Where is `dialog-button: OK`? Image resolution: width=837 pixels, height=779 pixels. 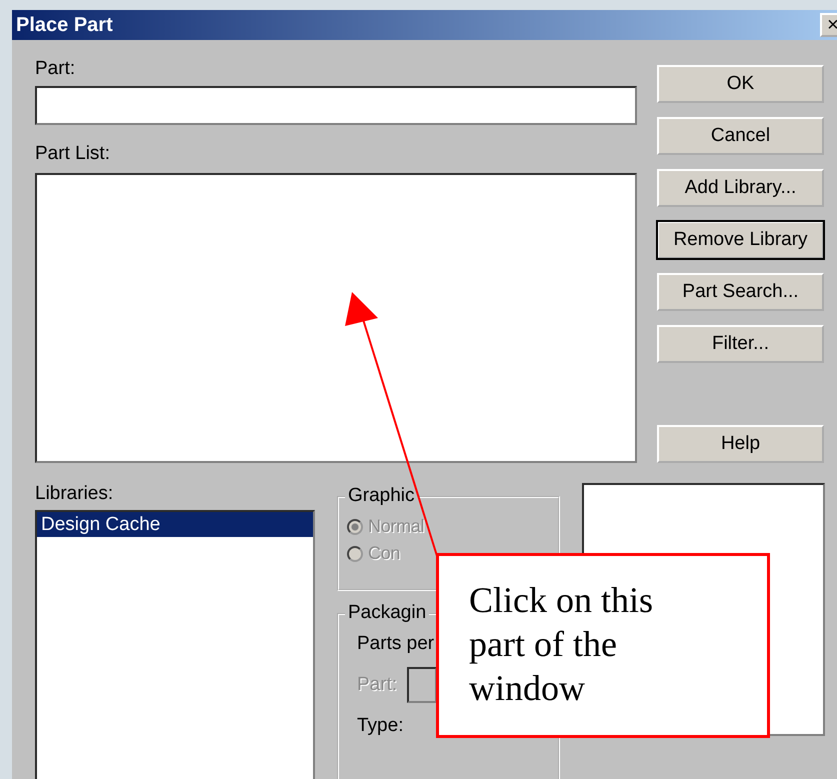
dialog-button: OK is located at coordinates (740, 84).